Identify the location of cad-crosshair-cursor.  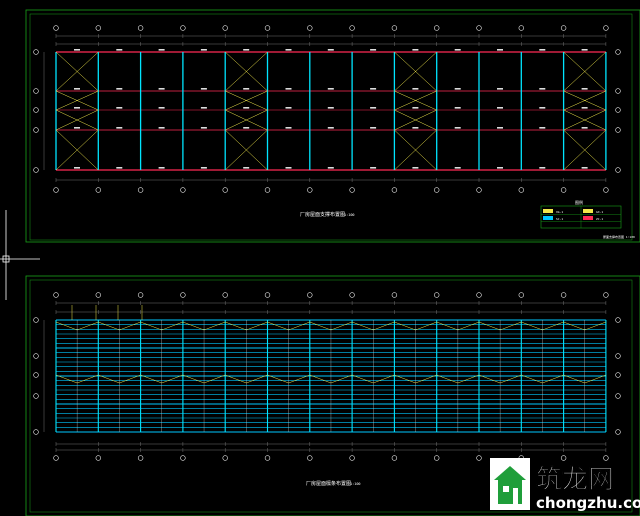
(20, 255).